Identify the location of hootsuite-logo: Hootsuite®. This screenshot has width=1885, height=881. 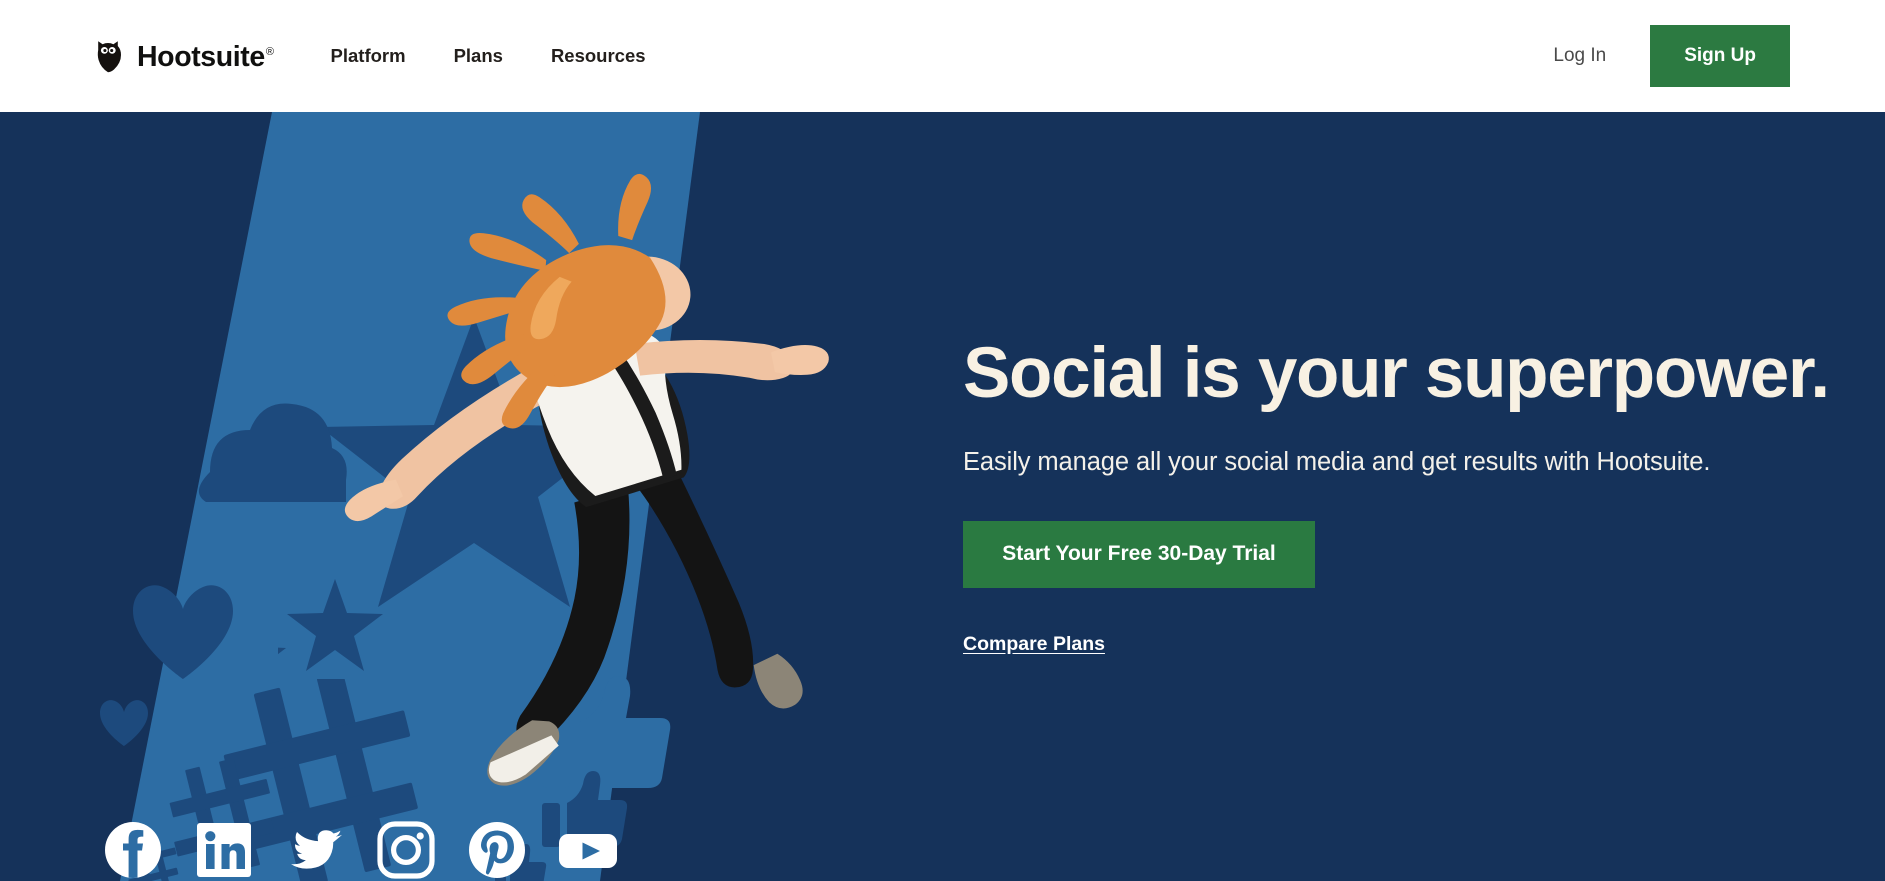
(184, 56).